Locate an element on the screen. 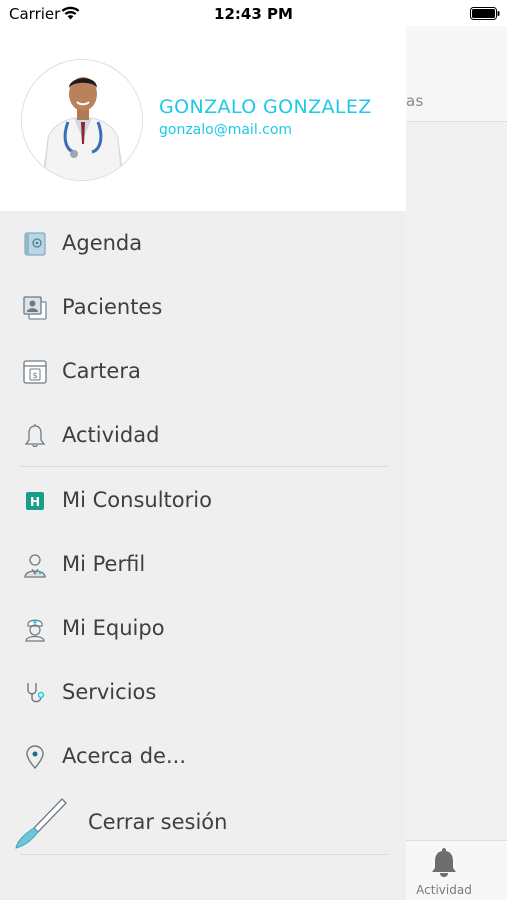  tabbar-actividad-label: Actividad is located at coordinates (444, 890).